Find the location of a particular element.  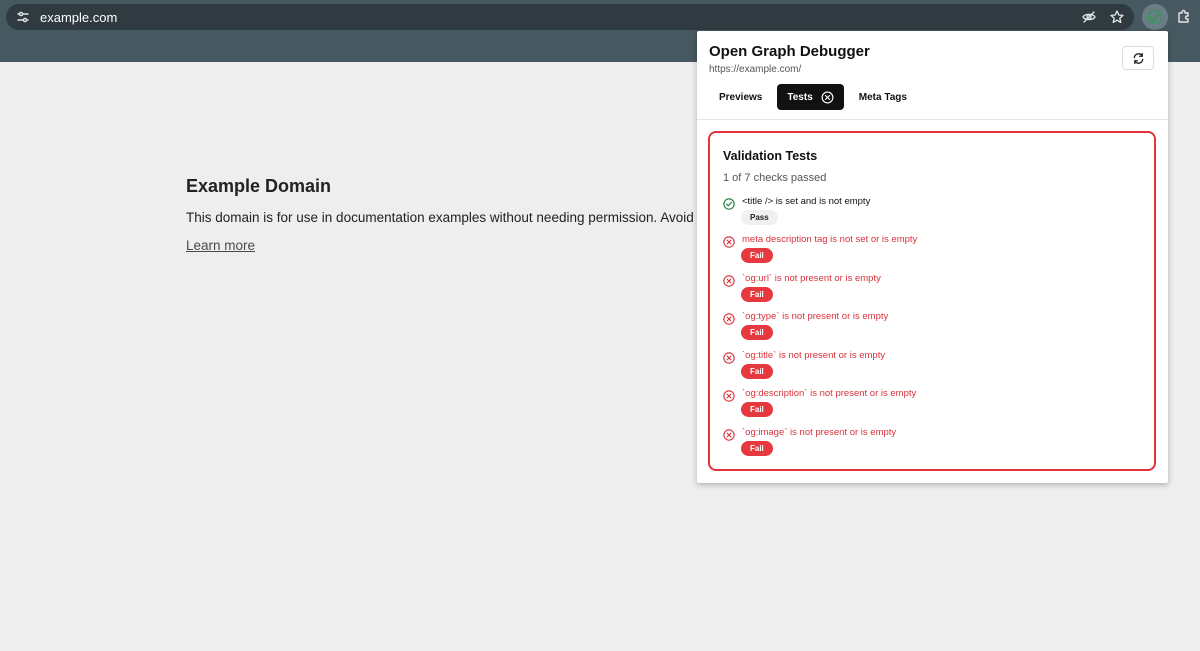

popup-title: Open Graph Debugger is located at coordinates (789, 51).